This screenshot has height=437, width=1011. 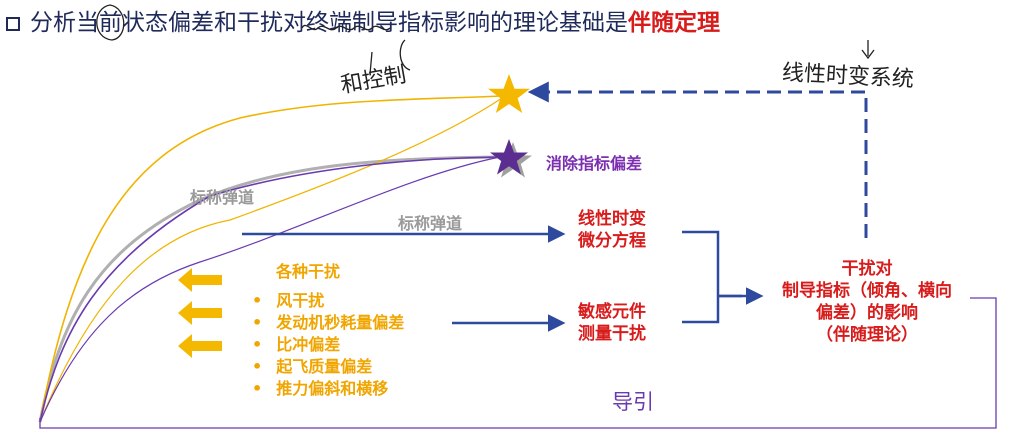 I want to click on result-box-line-2: 制导指标（倾角、横向, so click(x=867, y=291).